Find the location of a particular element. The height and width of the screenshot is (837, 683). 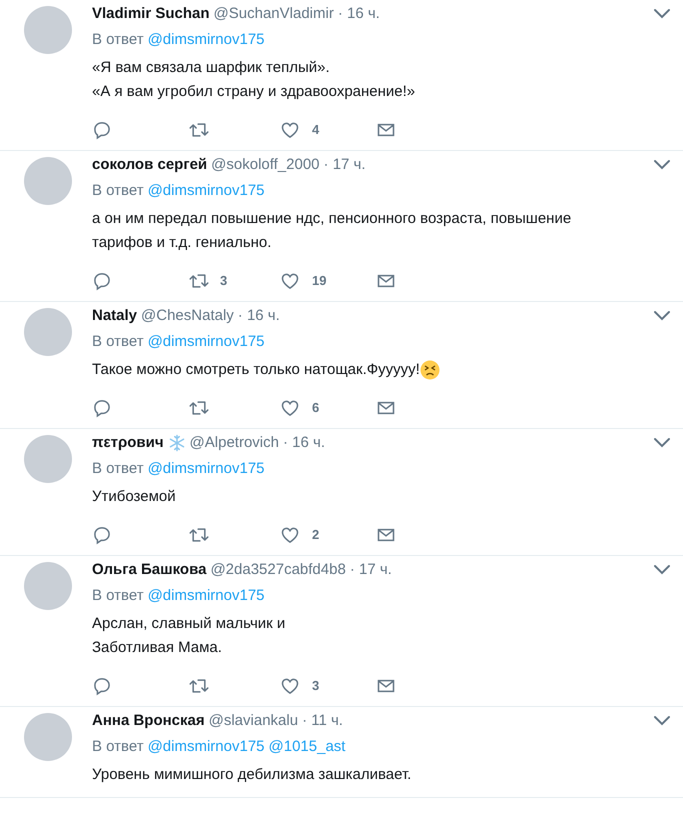

mention-link: @1015_ast is located at coordinates (307, 747).